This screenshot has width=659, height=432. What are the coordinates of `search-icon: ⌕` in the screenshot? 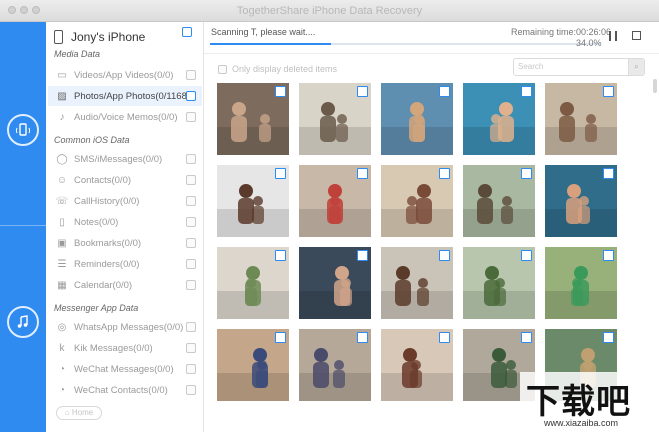 It's located at (636, 67).